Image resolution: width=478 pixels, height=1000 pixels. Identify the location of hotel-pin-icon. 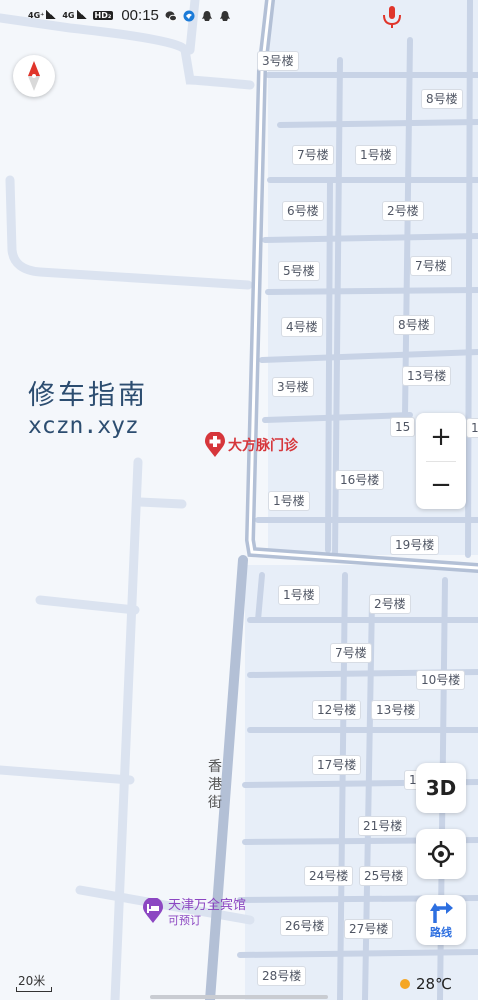
(153, 910).